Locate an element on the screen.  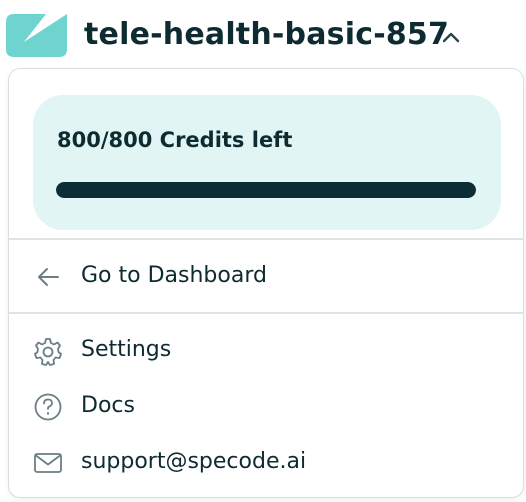
project-name: tele-health-basic-857 is located at coordinates (266, 35).